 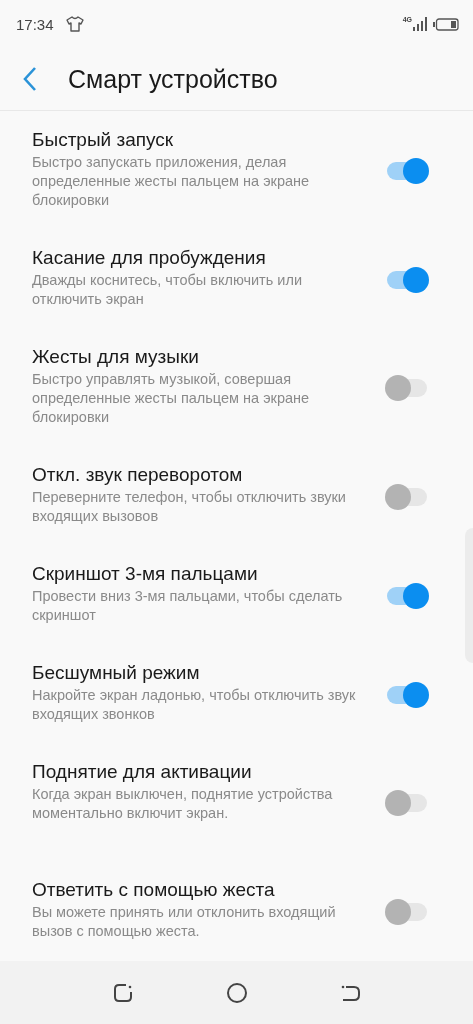 What do you see at coordinates (194, 705) in the screenshot?
I see `setting-description: Накройте экран ладонью, чтобы отключить звук входящих звонков` at bounding box center [194, 705].